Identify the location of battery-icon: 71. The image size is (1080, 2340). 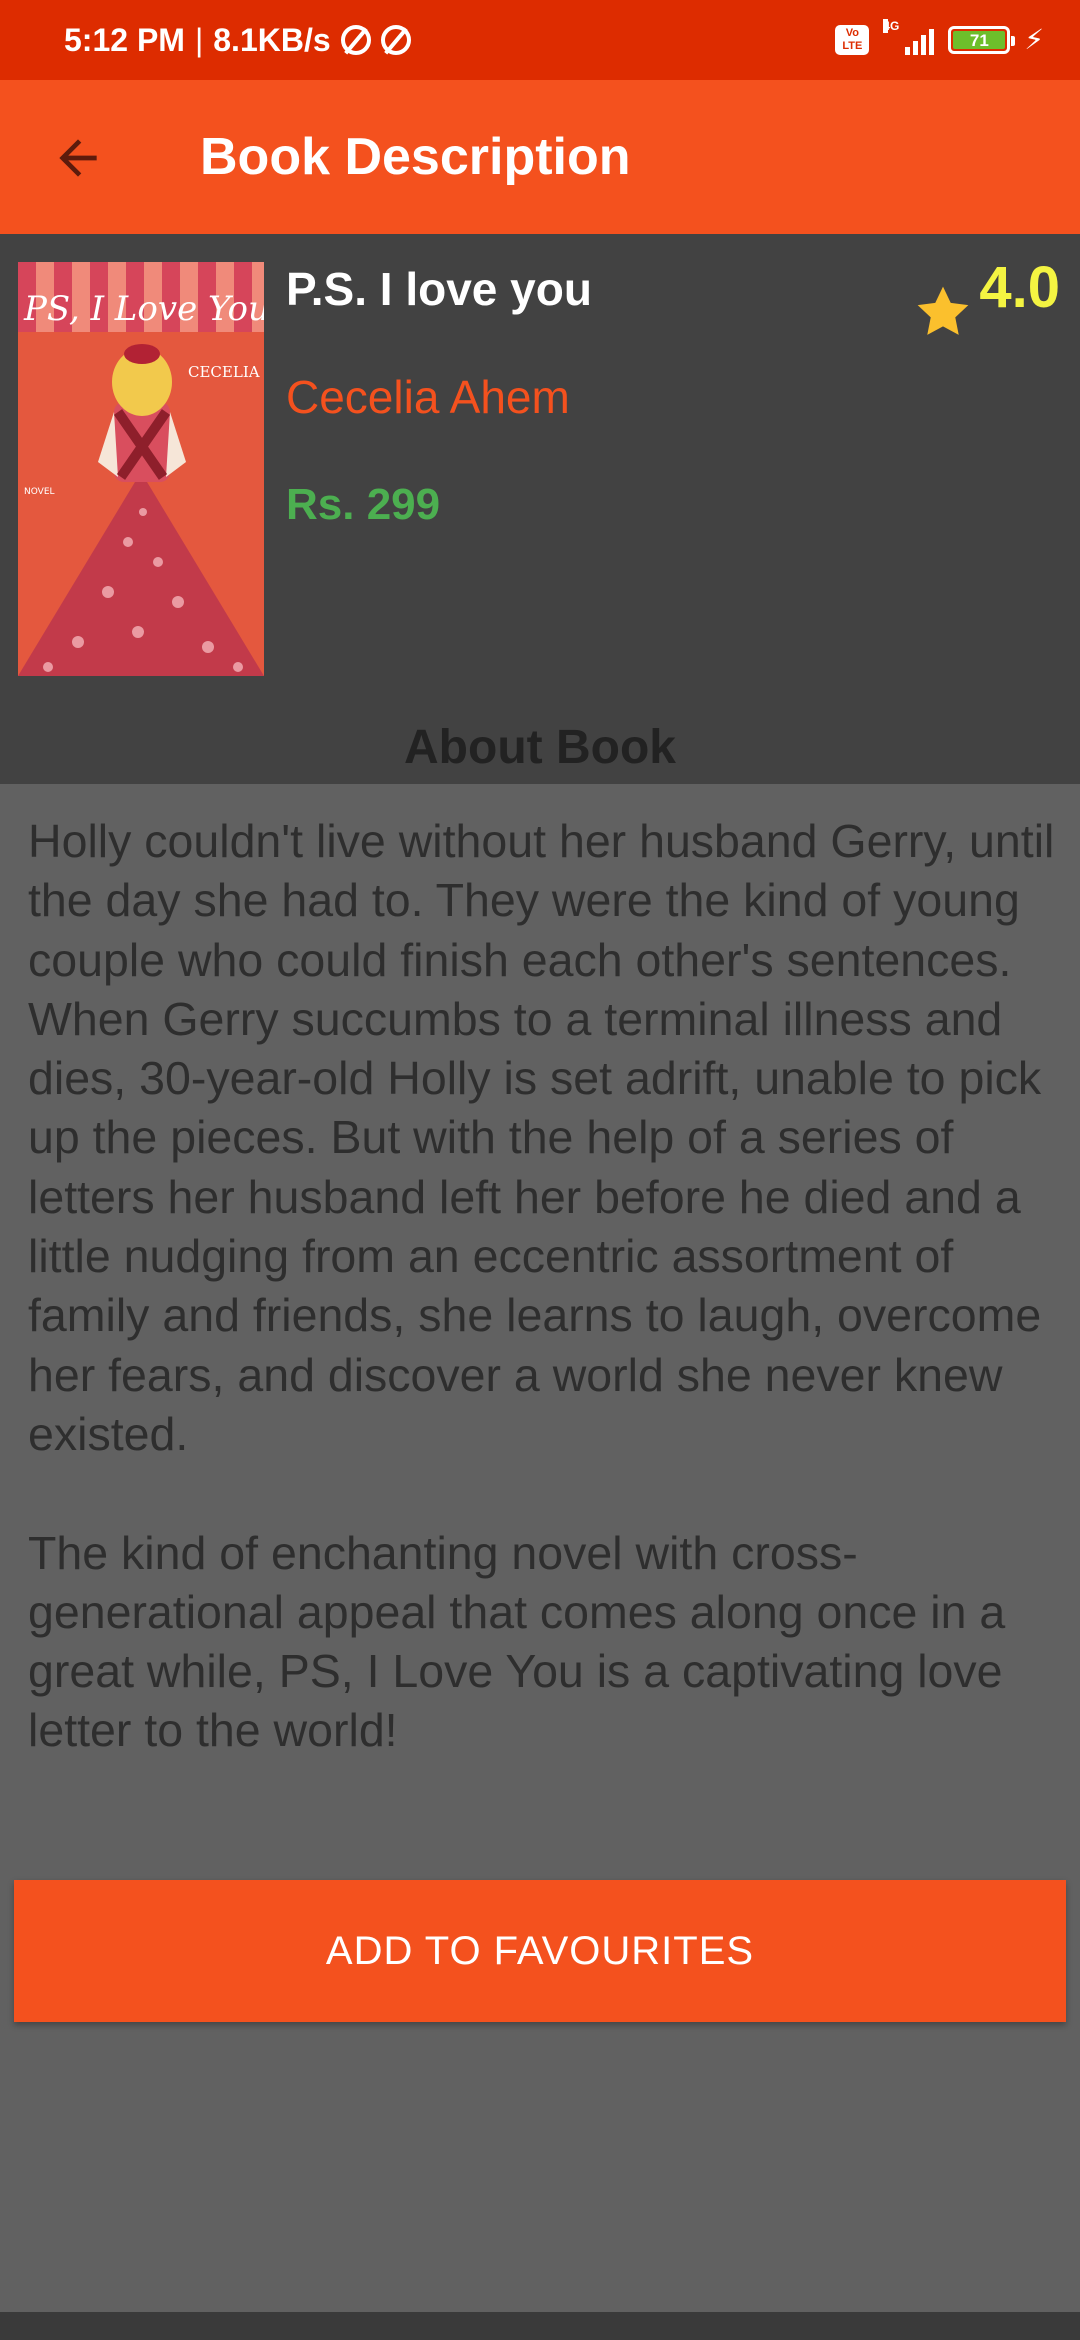
(982, 40).